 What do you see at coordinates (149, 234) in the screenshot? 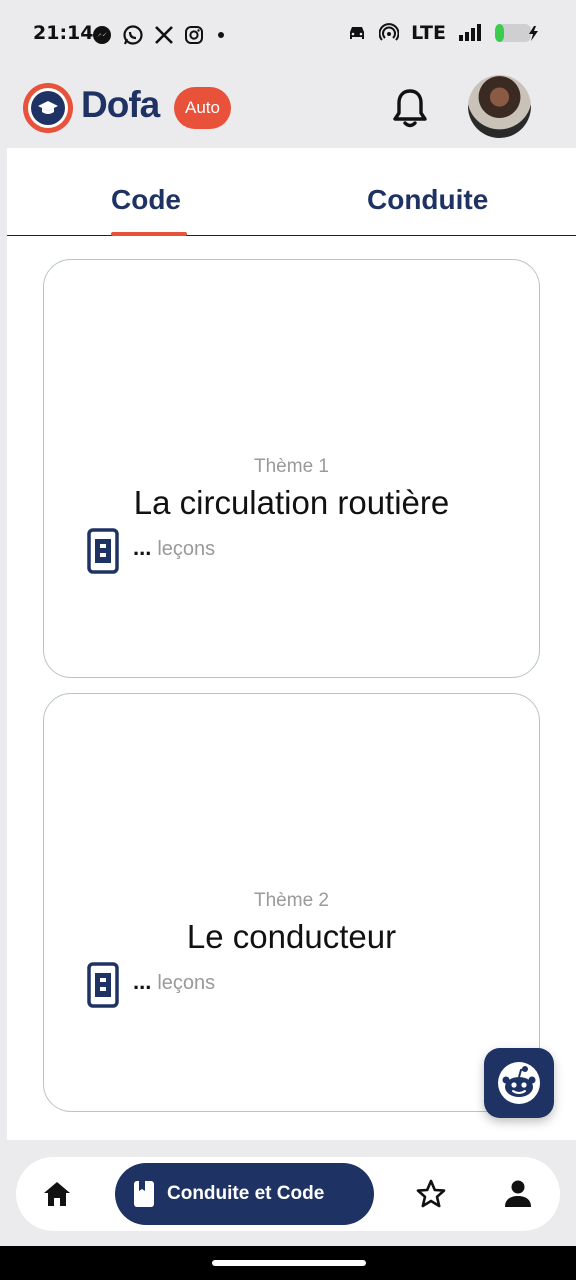
I see `active-tab-indicator` at bounding box center [149, 234].